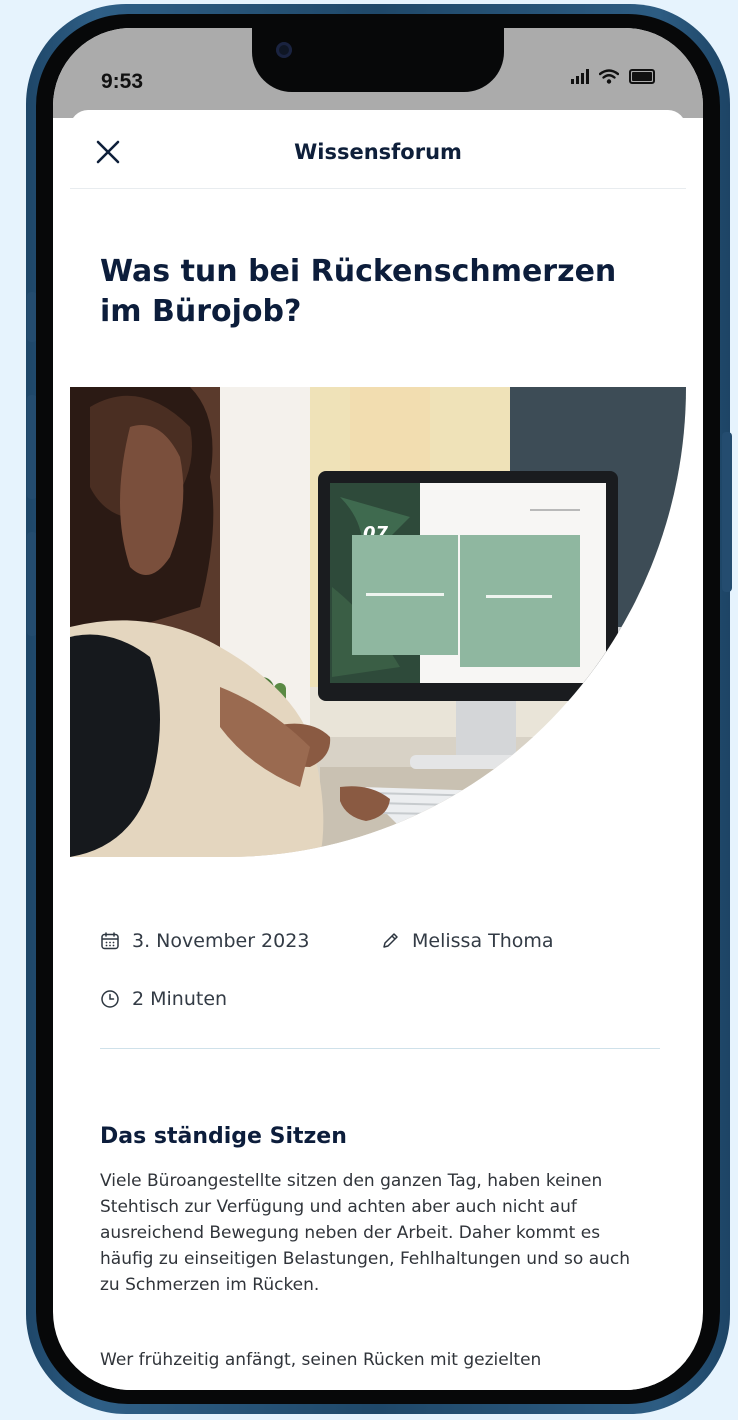 This screenshot has height=1420, width=738. Describe the element at coordinates (609, 76) in the screenshot. I see `wifi-icon` at that location.